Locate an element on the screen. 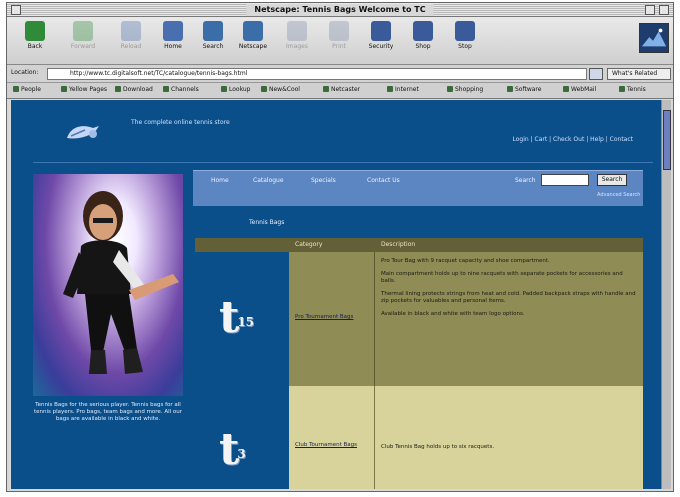 The height and width of the screenshot is (497, 680). netscape-button: Netscape is located at coordinates (253, 35).